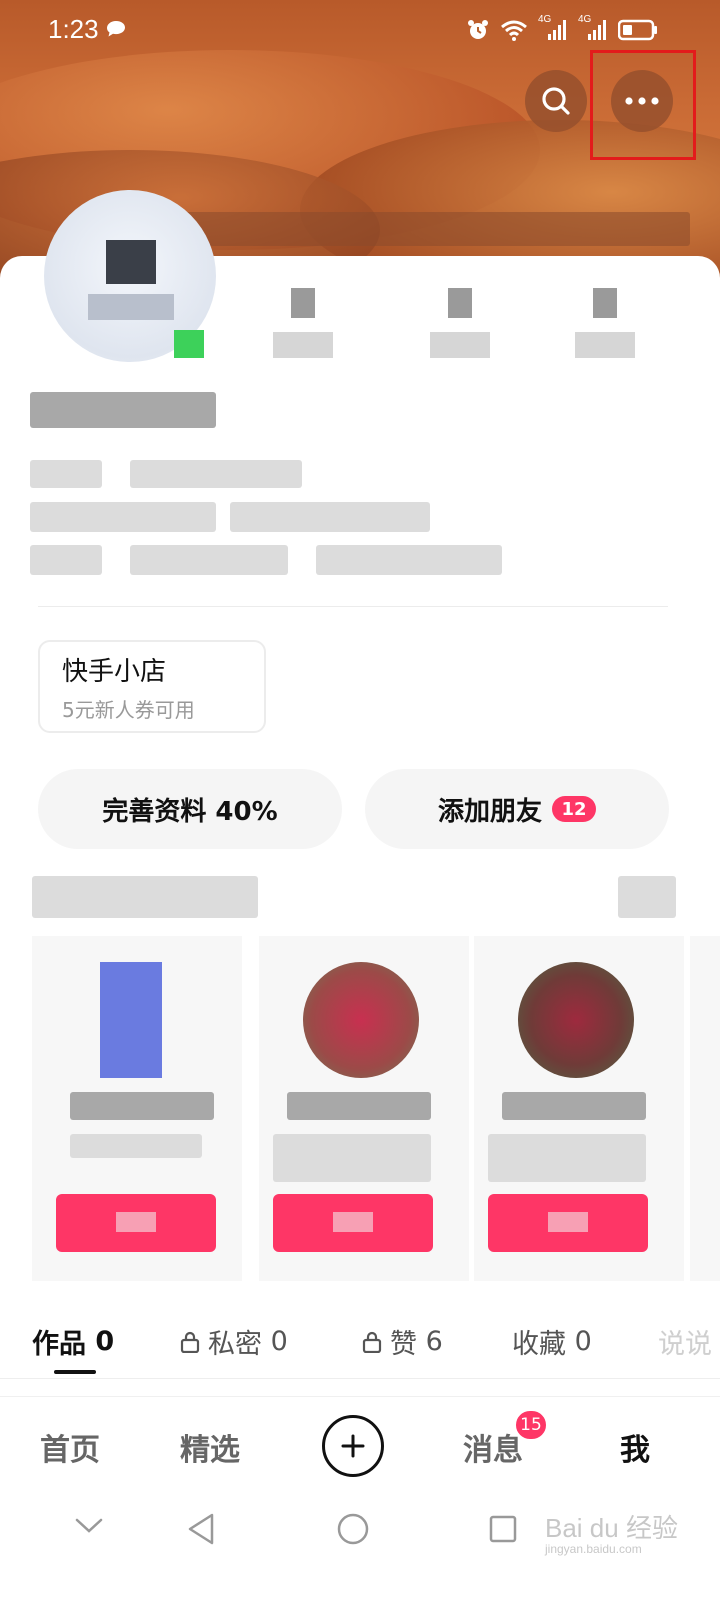 This screenshot has height=1600, width=720. Describe the element at coordinates (531, 1425) in the screenshot. I see `messages-badge: 15` at that location.